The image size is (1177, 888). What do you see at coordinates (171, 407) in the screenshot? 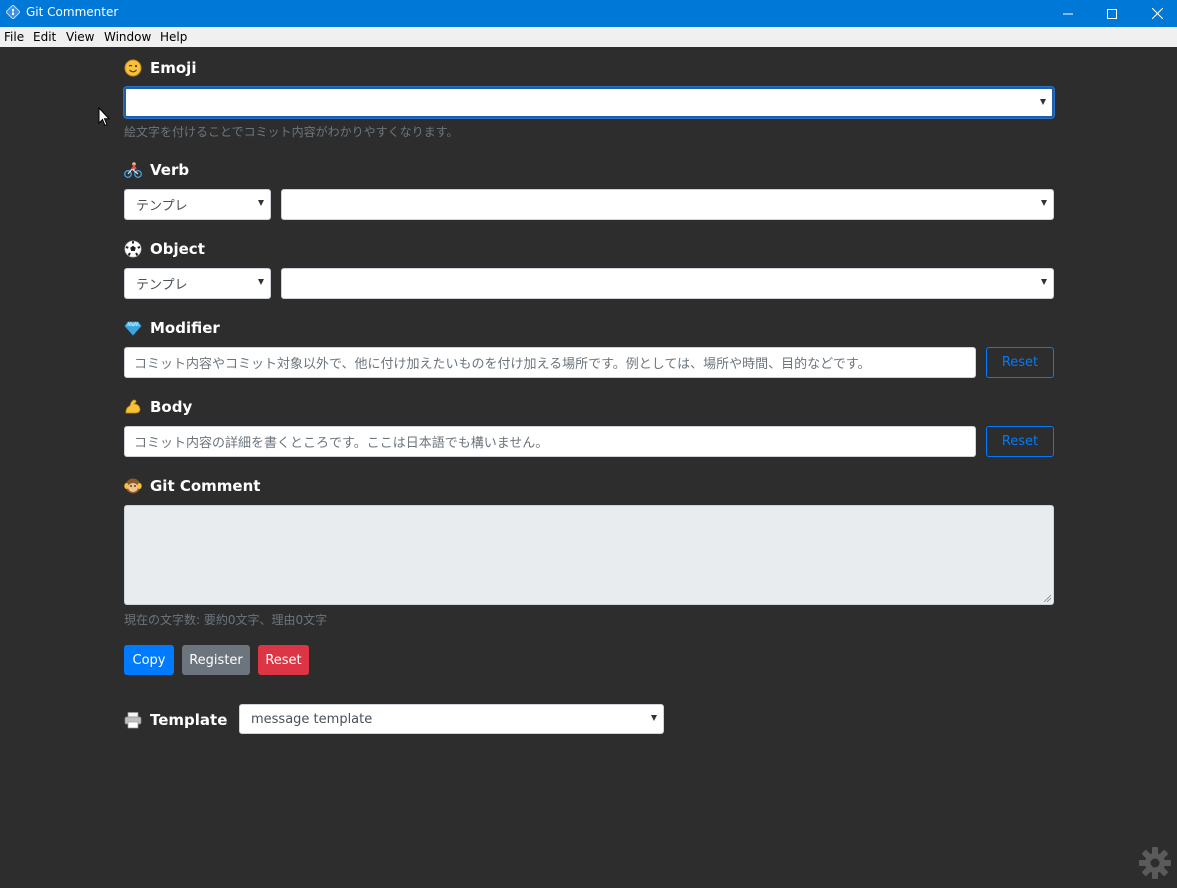
I see `body-label: Body` at bounding box center [171, 407].